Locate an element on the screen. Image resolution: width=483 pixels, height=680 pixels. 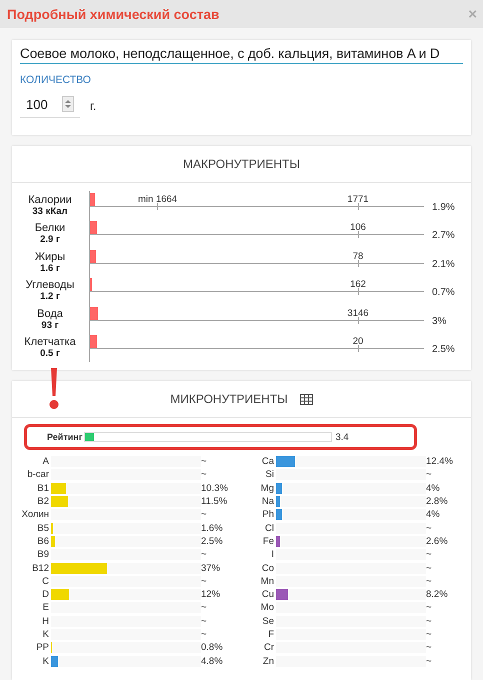
product-name-field: Соевое молоко, неподслащенное, с доб. кальция, витаминов A и D is located at coordinates (241, 54).